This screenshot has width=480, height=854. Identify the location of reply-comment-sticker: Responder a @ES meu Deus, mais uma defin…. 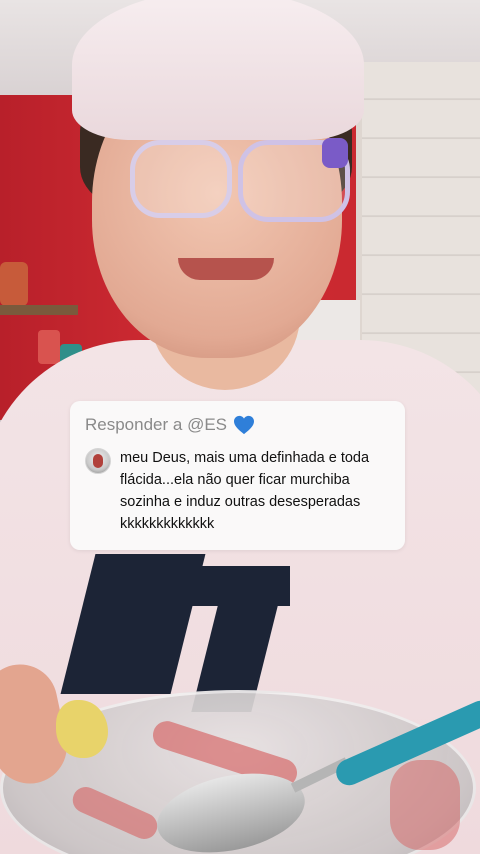
(237, 475).